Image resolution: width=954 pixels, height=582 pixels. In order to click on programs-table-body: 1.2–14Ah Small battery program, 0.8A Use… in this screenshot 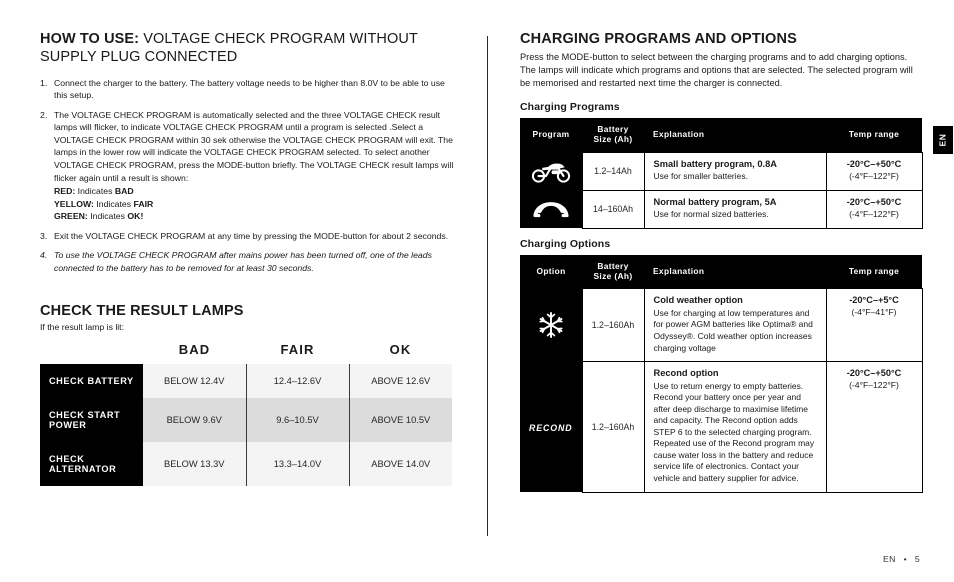, I will do `click(721, 190)`.